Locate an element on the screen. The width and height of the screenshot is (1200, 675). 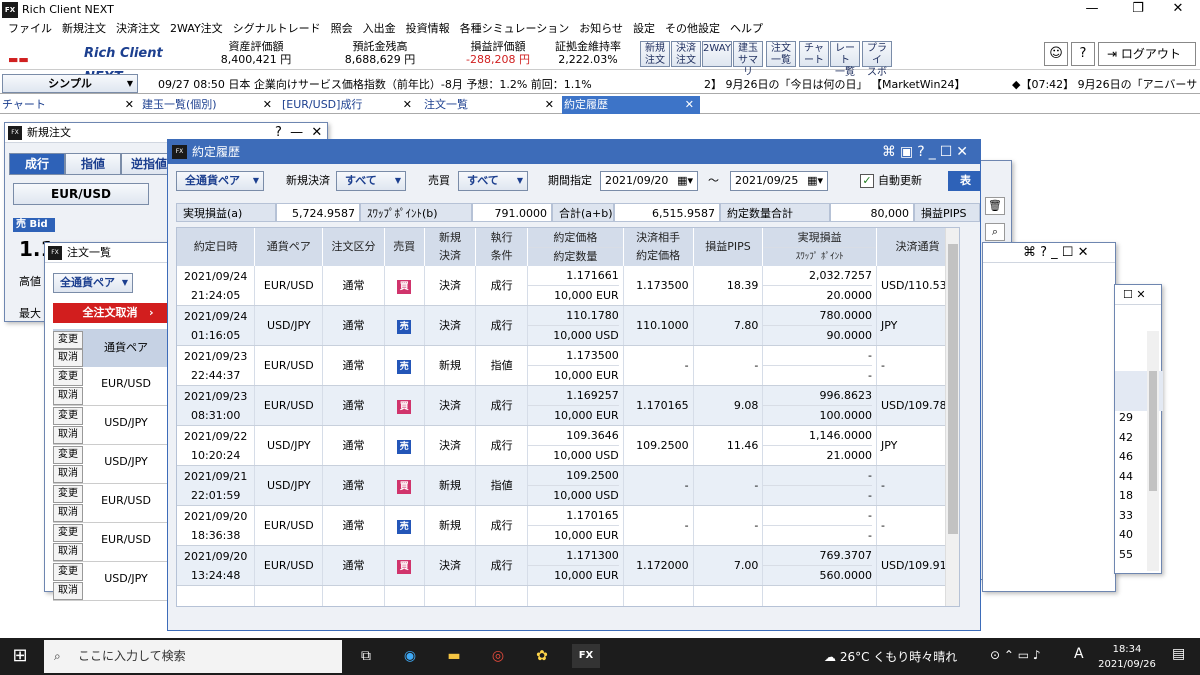
close-button: ✕ is located at coordinates (1178, 10).